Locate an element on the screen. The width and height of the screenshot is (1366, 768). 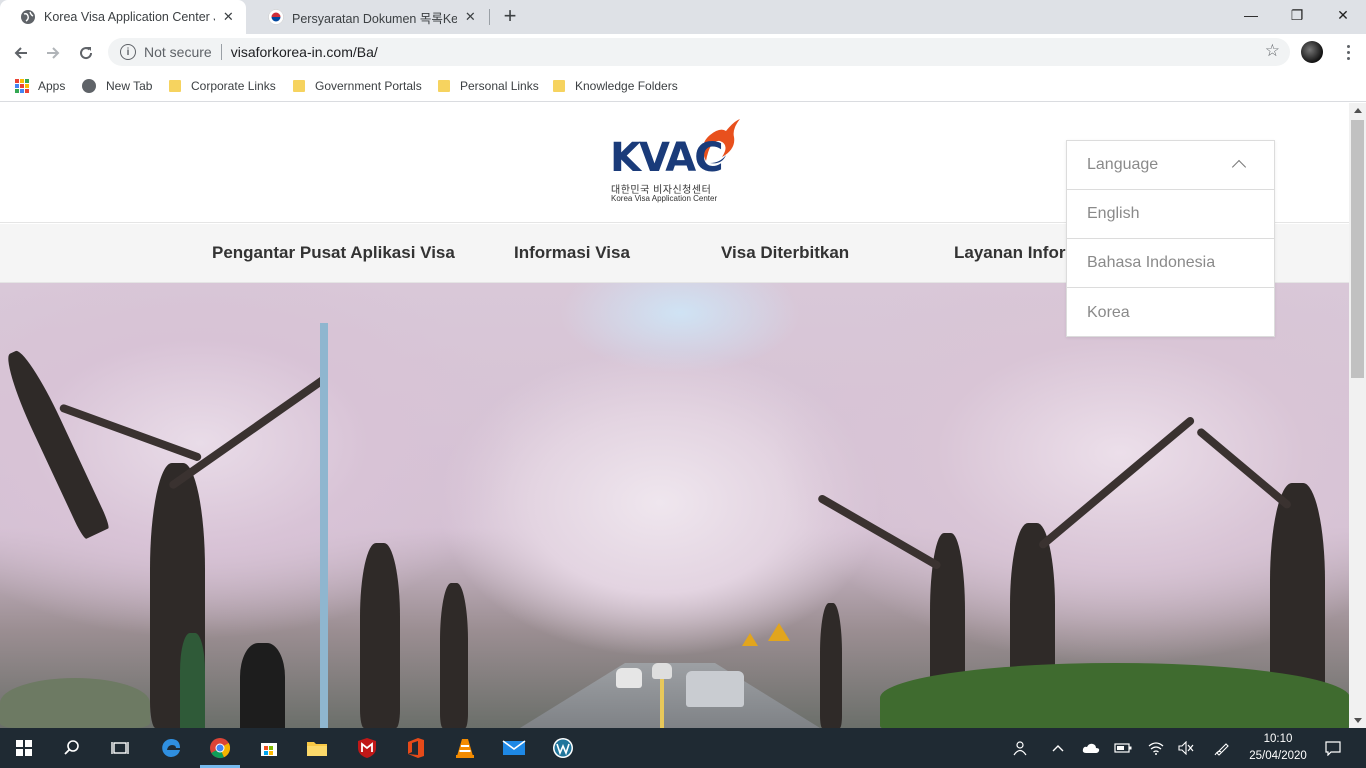
bookmark-label: Government Portals is located at coordinates (368, 86).